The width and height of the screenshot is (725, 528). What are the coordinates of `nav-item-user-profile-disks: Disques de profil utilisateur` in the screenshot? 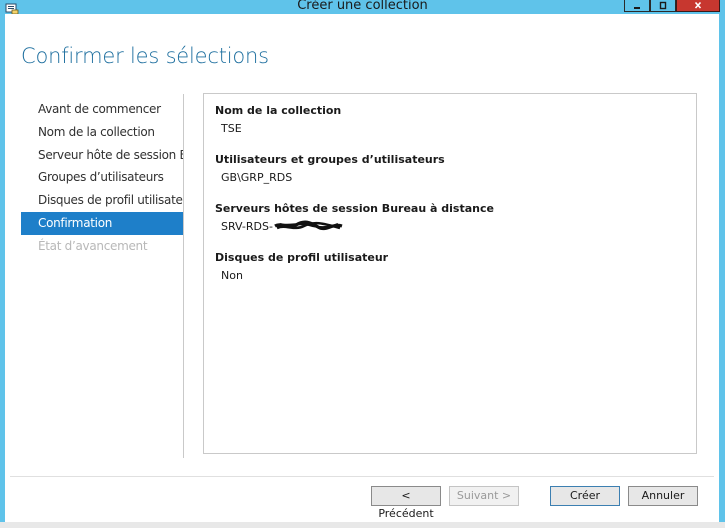 It's located at (102, 200).